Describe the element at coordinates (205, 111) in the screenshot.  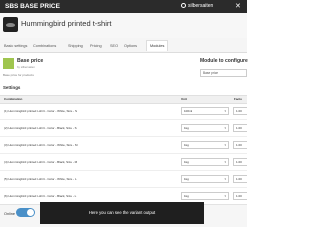
I see `unit-select: 100ml ▾` at that location.